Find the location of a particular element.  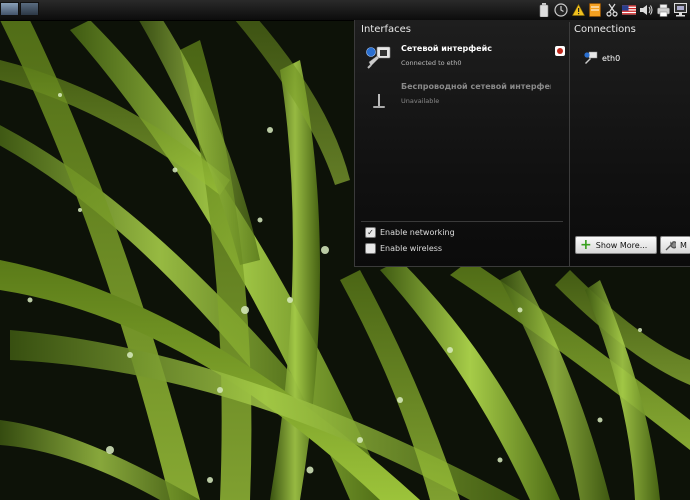

warning-icon is located at coordinates (578, 10).